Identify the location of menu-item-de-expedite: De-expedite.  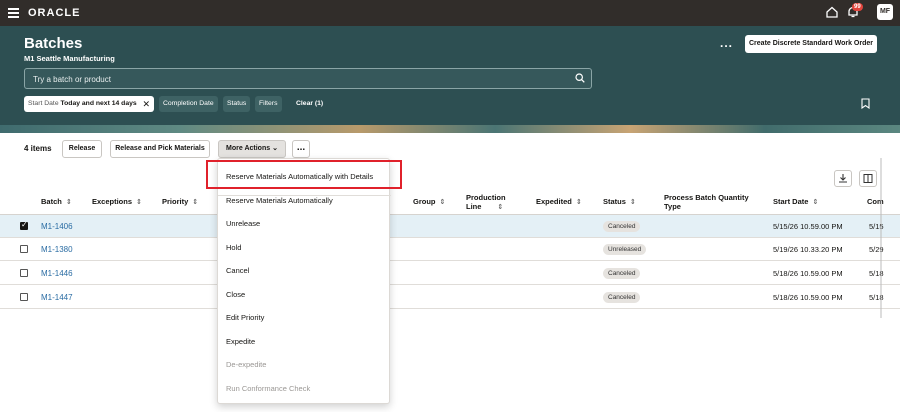
(246, 364).